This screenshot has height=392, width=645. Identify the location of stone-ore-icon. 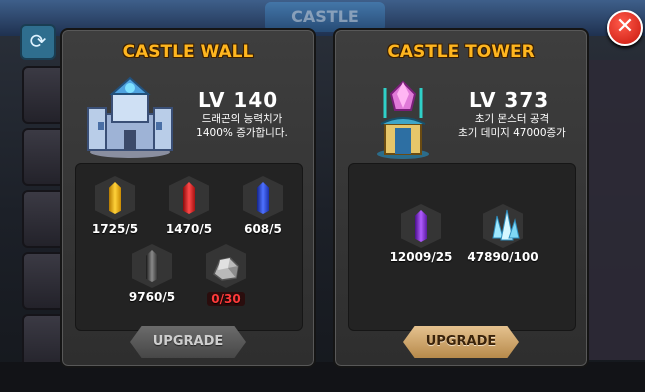
(226, 269).